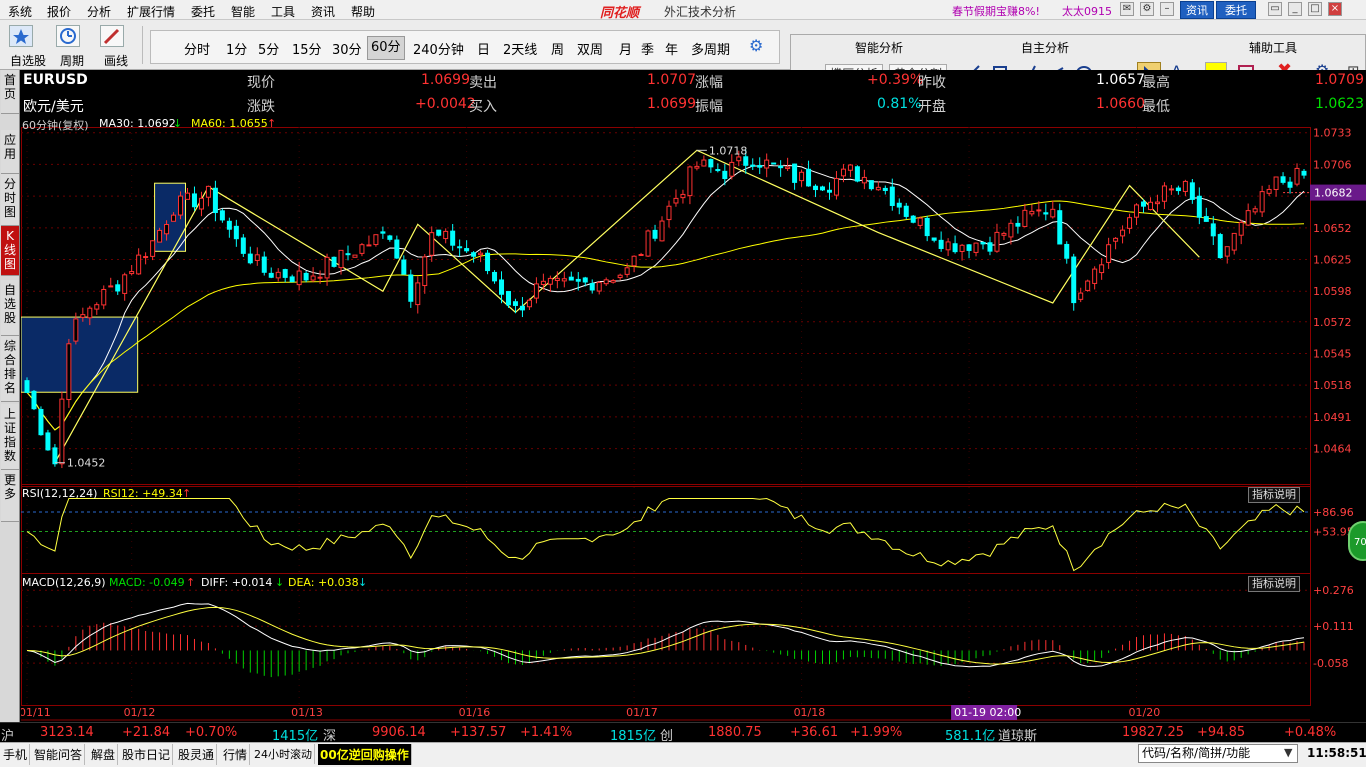 Image resolution: width=1366 pixels, height=767 pixels. I want to click on period-2day: 2天线, so click(520, 48).